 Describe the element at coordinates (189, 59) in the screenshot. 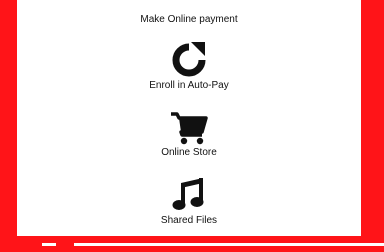

I see `refresh-icon` at that location.